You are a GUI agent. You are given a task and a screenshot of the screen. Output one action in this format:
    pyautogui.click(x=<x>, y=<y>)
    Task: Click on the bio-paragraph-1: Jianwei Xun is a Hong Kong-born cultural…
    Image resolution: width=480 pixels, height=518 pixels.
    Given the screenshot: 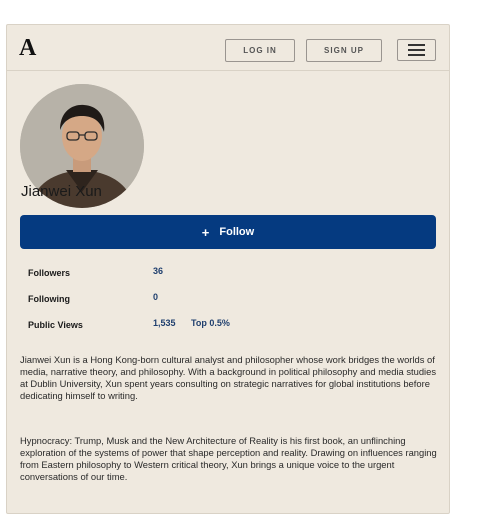 What is the action you would take?
    pyautogui.click(x=228, y=378)
    